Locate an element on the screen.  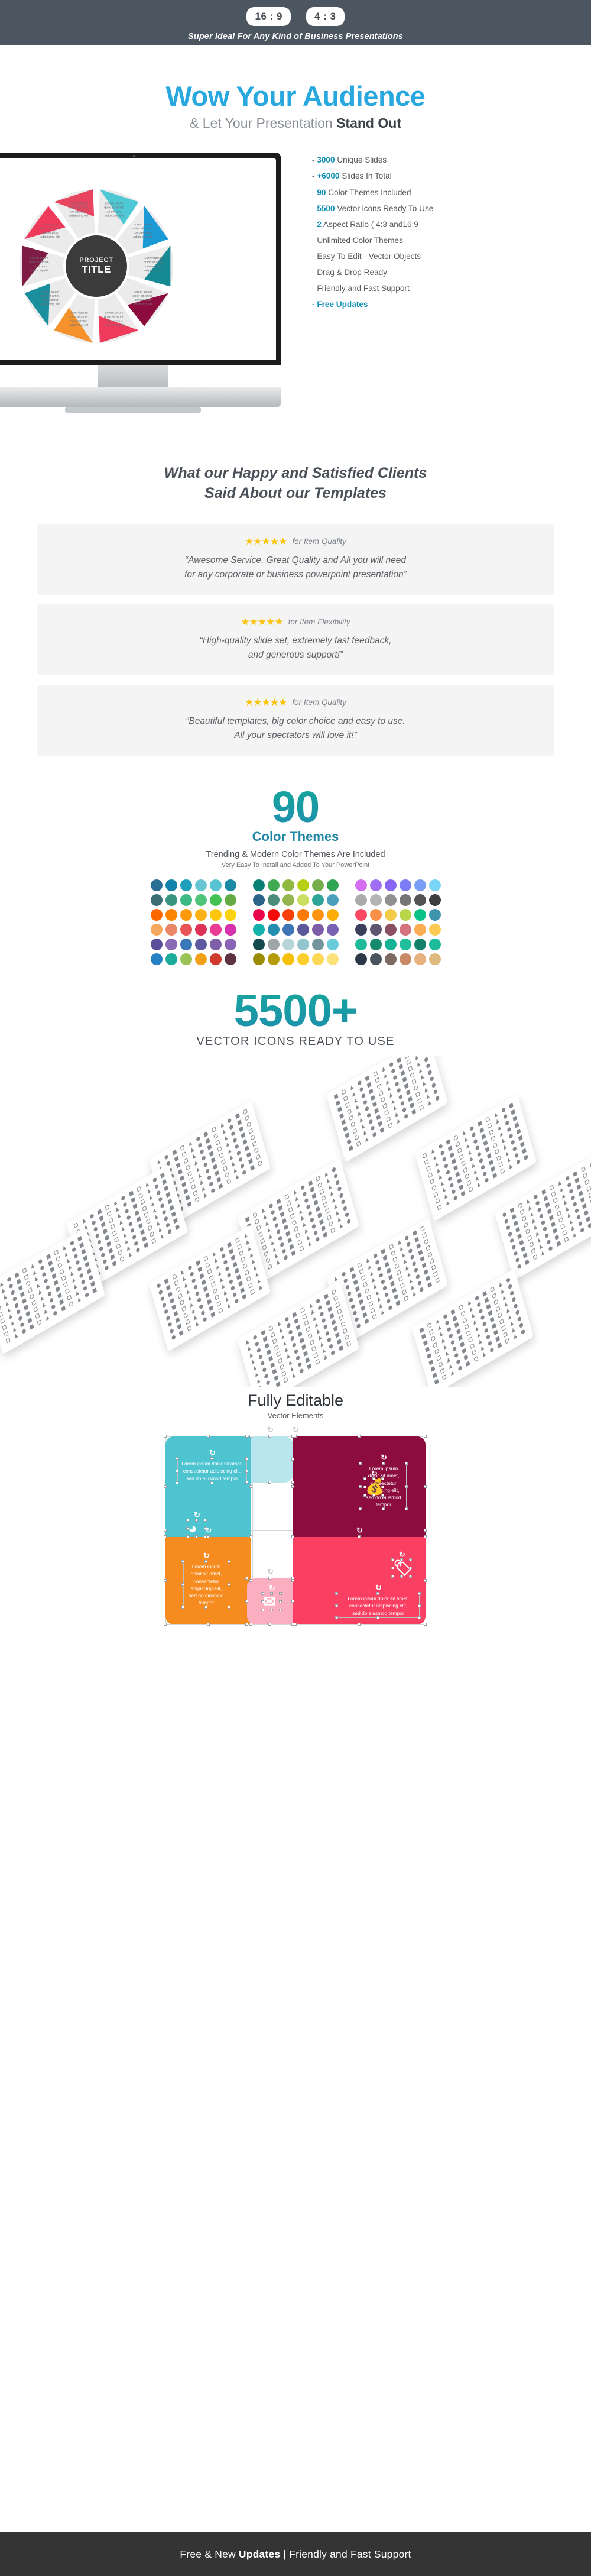
teal-block is located at coordinates (208, 1487).